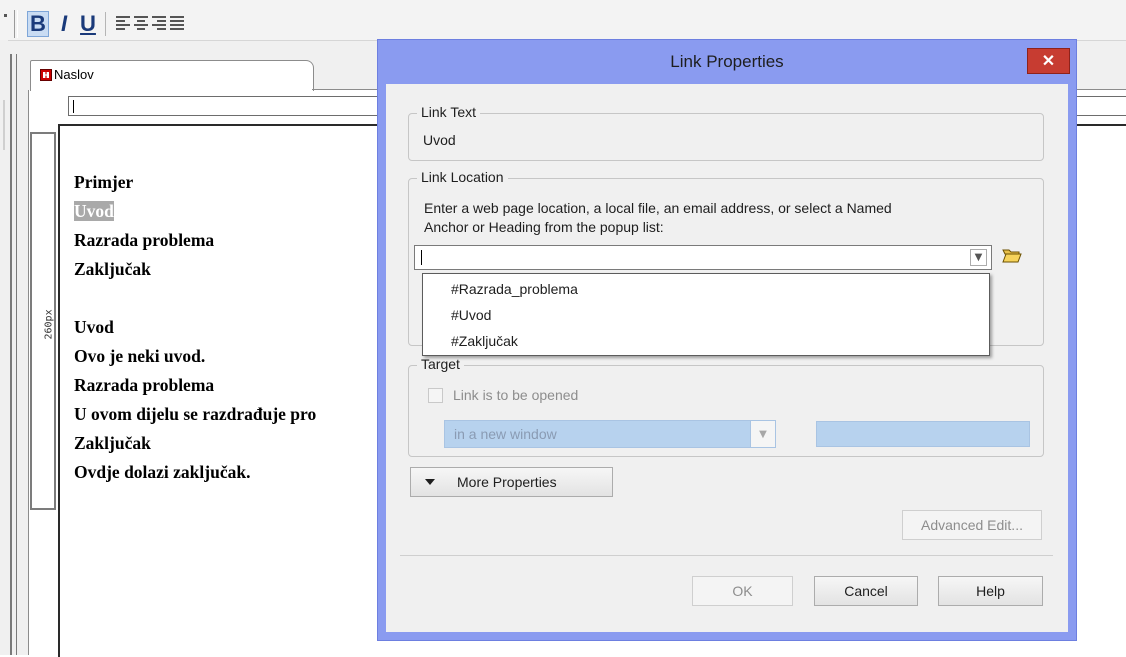  I want to click on doc-line: Uvod, so click(94, 327).